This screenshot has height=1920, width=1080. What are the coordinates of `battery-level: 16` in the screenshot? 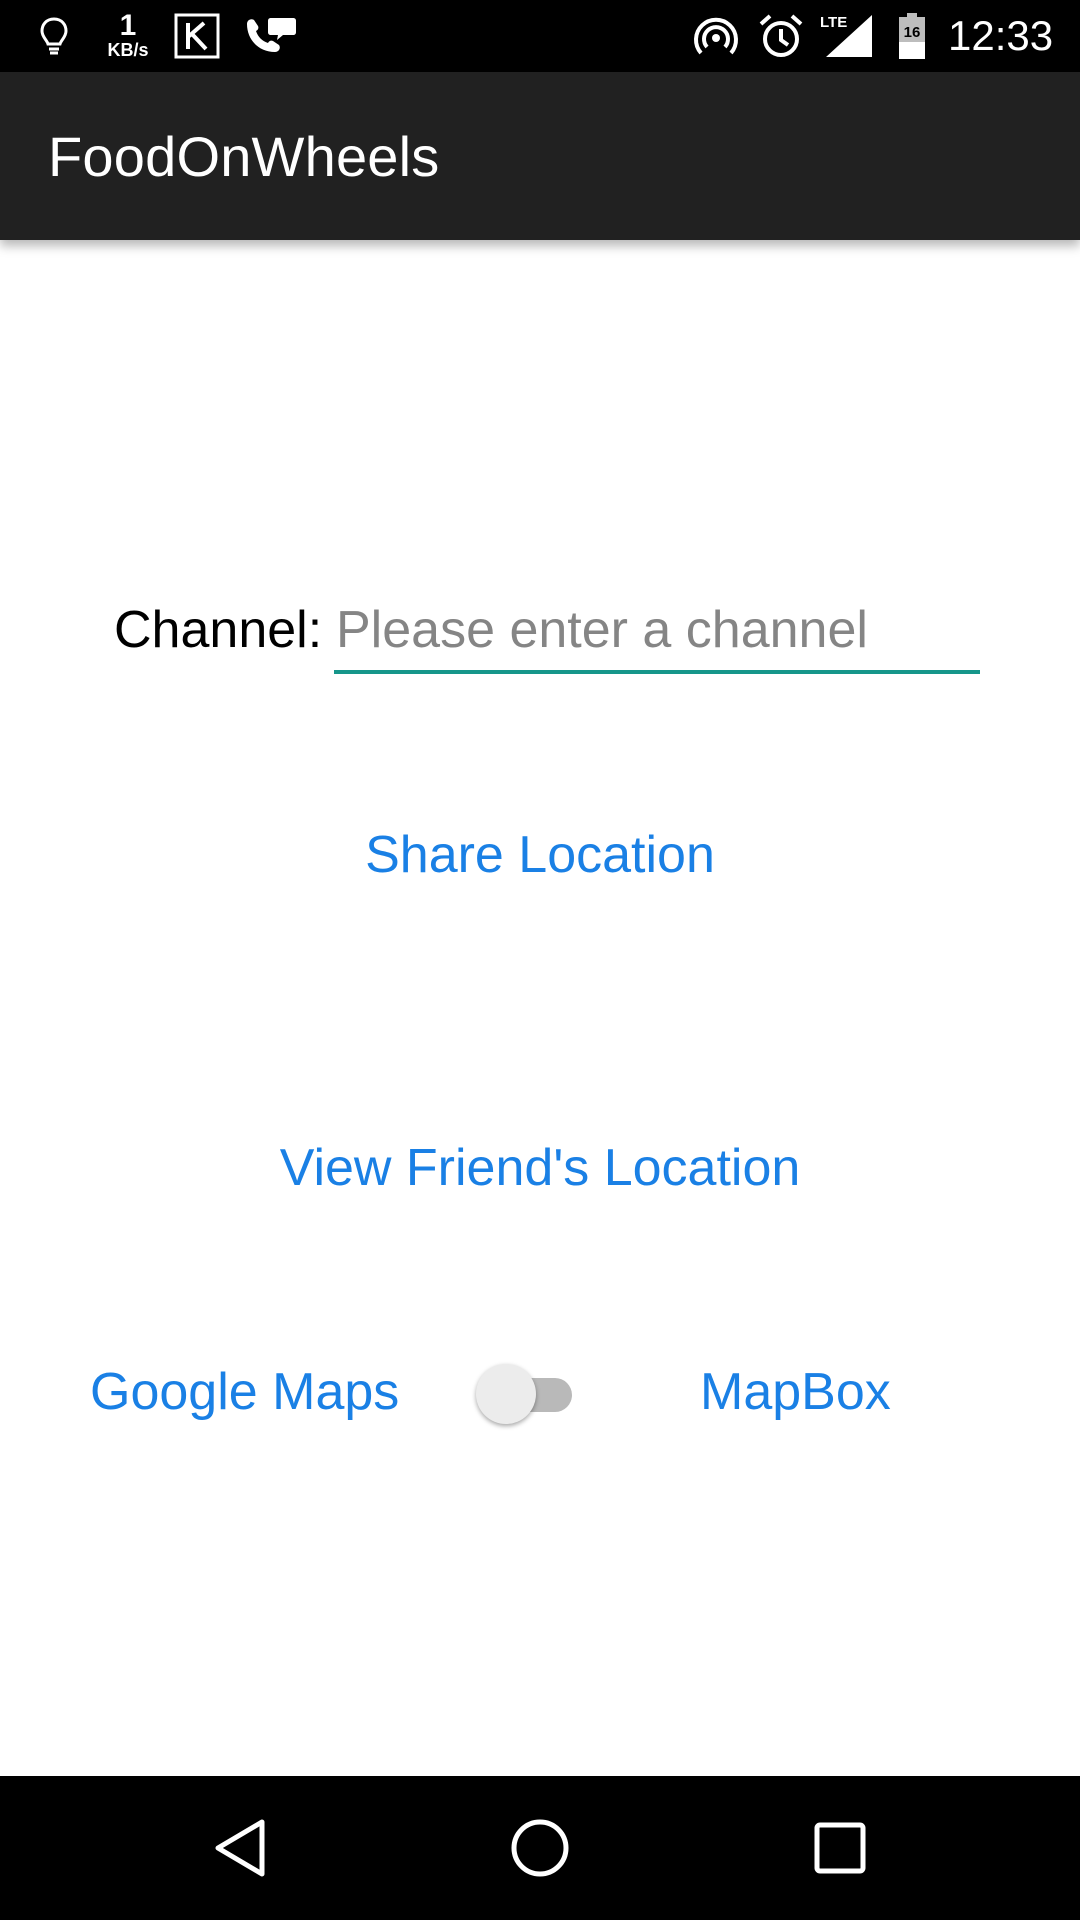 It's located at (912, 32).